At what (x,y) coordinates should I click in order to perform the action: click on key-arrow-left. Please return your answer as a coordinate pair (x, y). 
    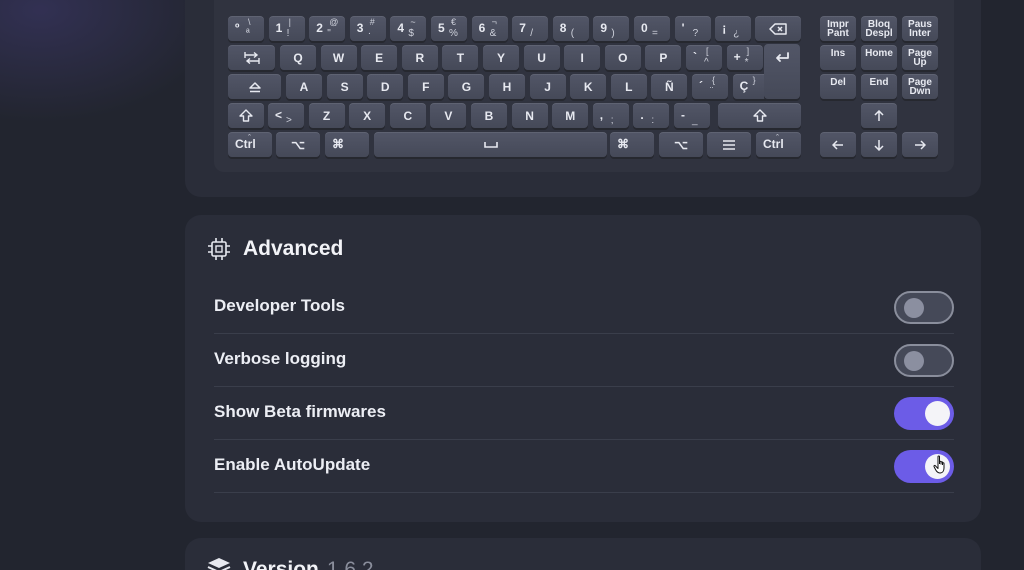
    Looking at the image, I should click on (838, 144).